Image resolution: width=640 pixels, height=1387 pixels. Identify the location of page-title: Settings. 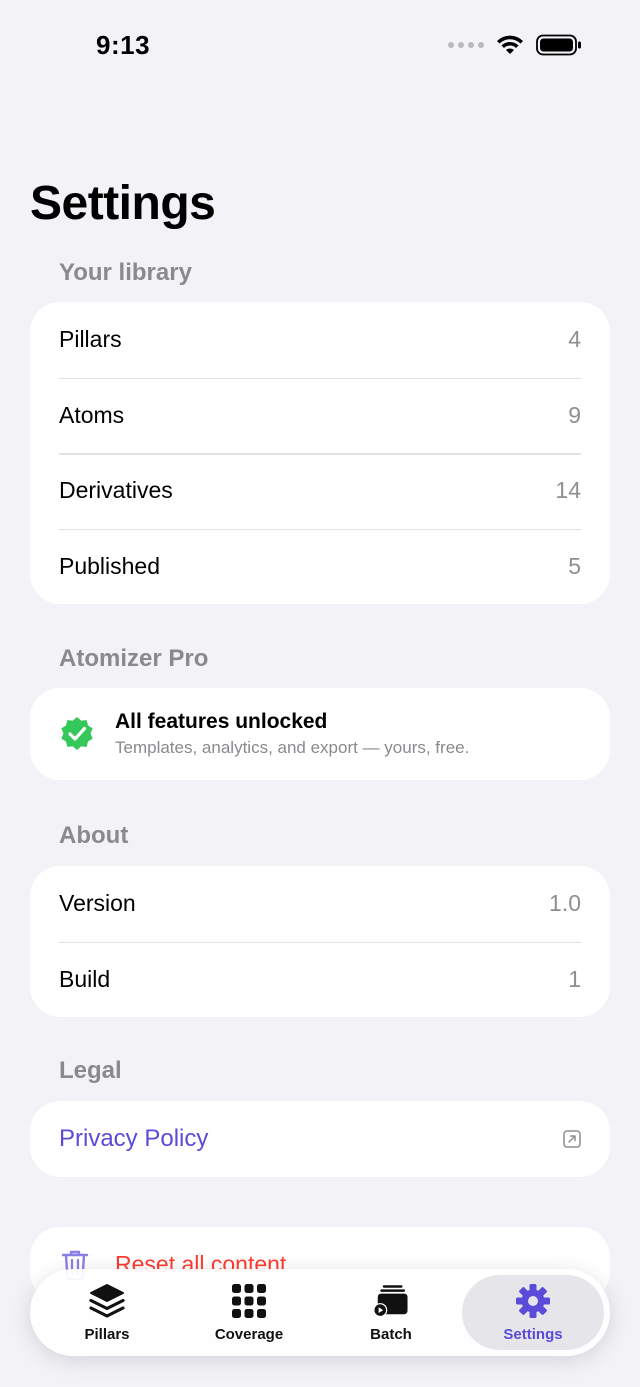
(123, 203).